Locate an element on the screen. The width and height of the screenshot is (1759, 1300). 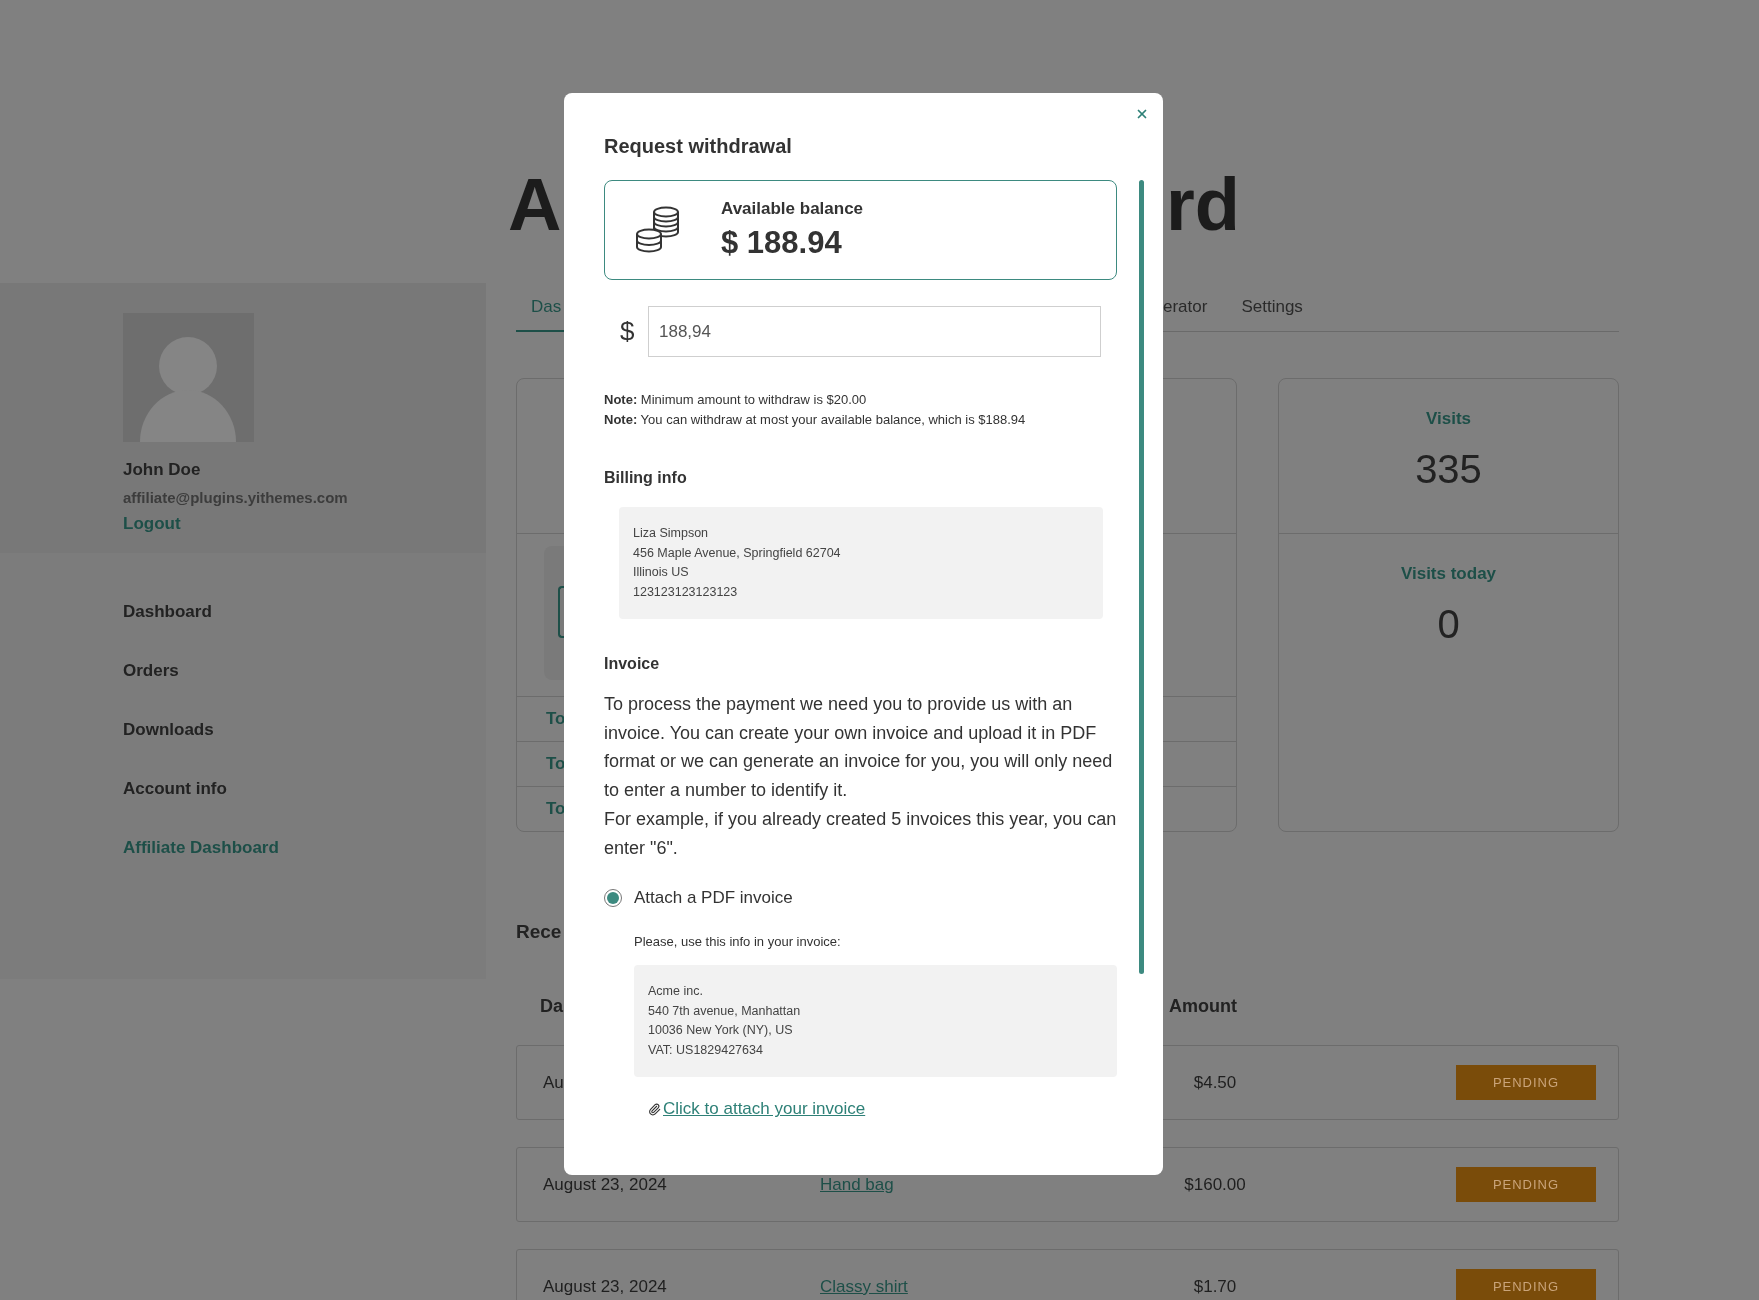
tab: Settings is located at coordinates (1272, 307).